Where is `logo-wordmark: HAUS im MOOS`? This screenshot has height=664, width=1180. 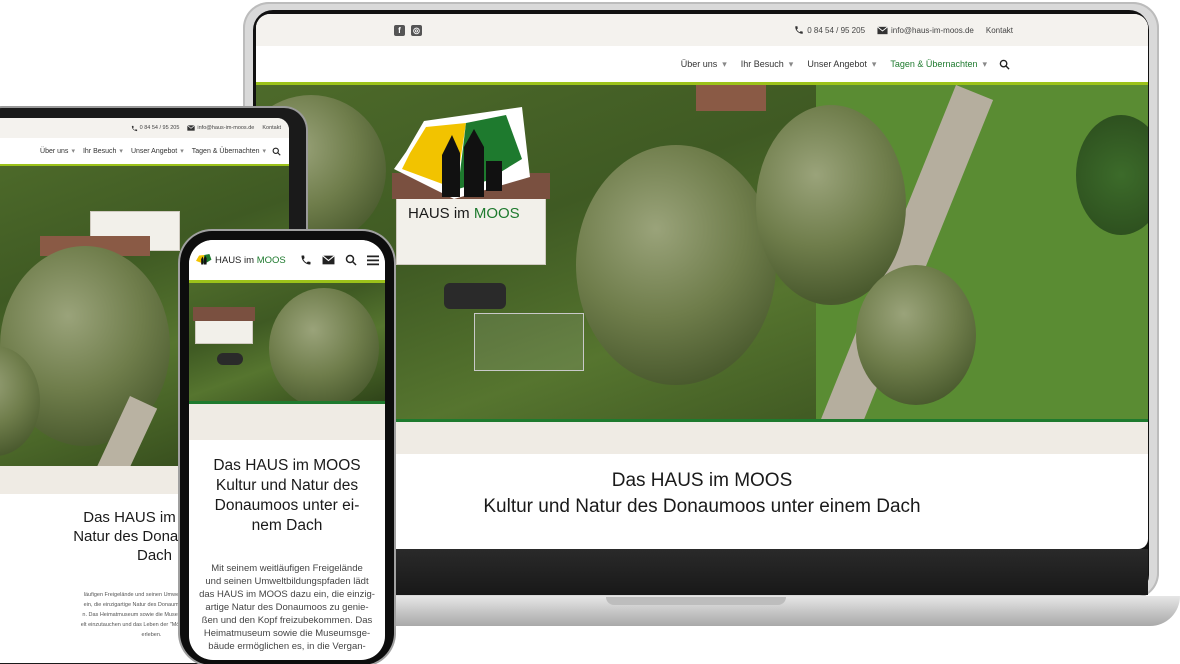 logo-wordmark: HAUS im MOOS is located at coordinates (464, 213).